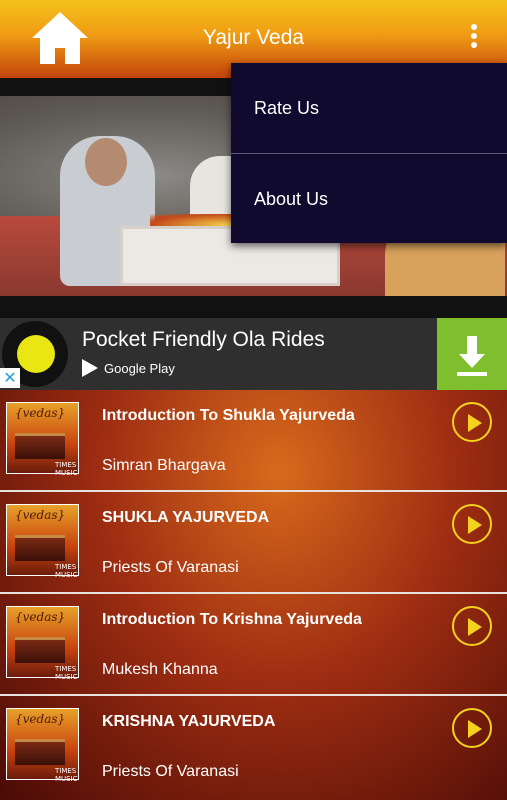 The height and width of the screenshot is (800, 507). Describe the element at coordinates (139, 368) in the screenshot. I see `google-play-label: Google Play` at that location.